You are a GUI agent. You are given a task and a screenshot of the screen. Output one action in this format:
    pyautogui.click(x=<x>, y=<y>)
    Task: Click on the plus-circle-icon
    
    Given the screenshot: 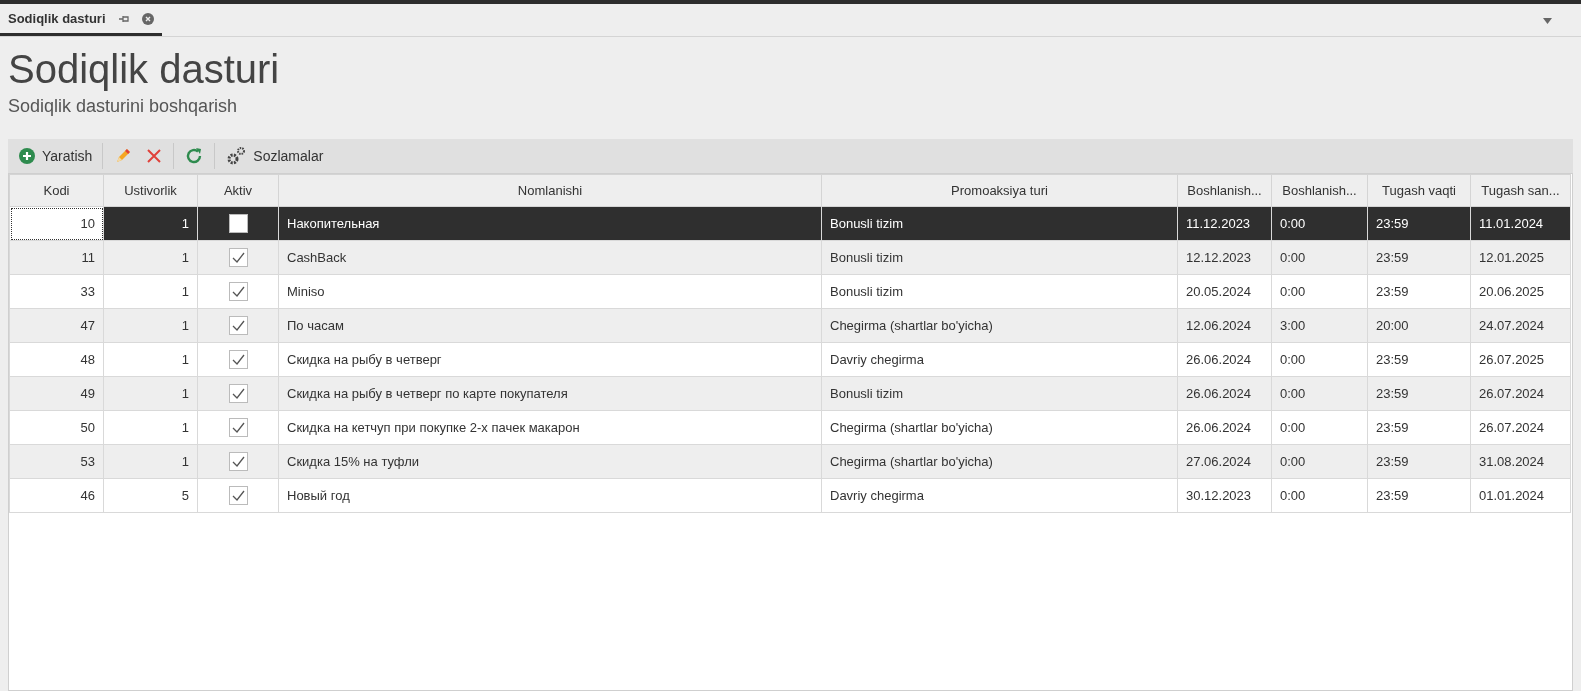 What is the action you would take?
    pyautogui.click(x=27, y=156)
    